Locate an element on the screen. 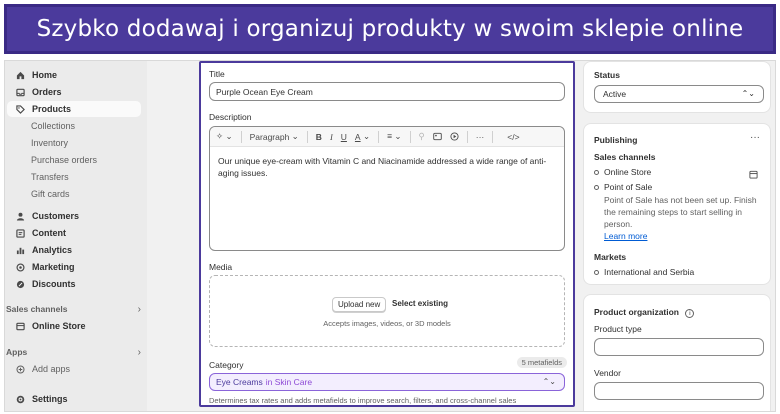 The image size is (780, 414). editor-toolbar: ✧ ⌄ Paragraph ⌄ B I U A ⌄ ≡ ⌄ ⚲ ··· </> is located at coordinates (387, 137).